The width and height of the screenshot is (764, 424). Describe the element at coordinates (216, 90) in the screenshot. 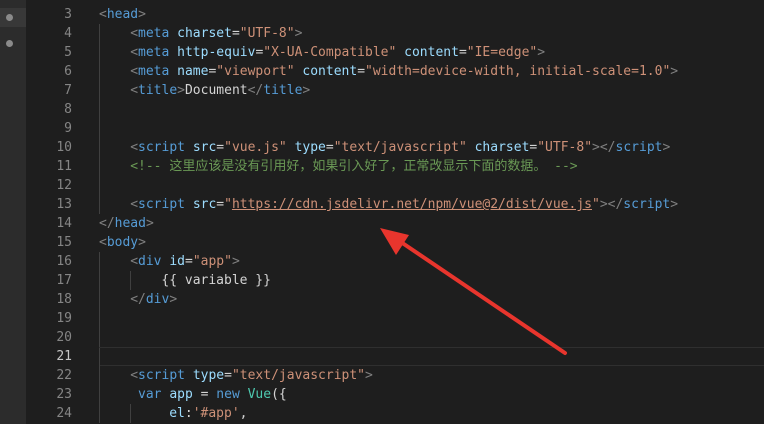

I see `token-text: Document` at that location.